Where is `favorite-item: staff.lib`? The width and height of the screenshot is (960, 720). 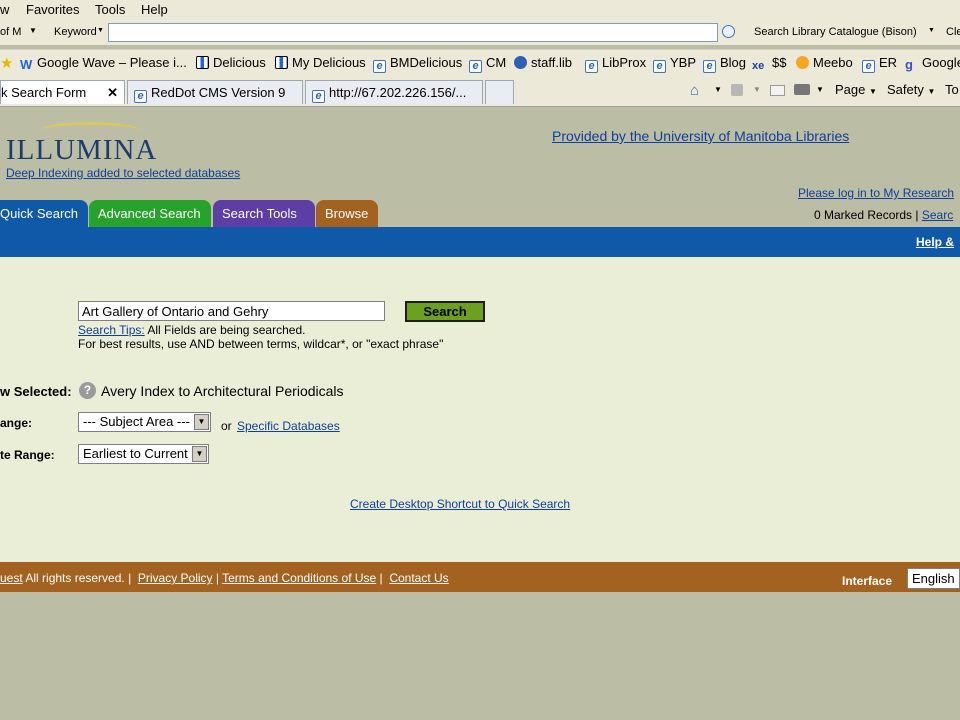 favorite-item: staff.lib is located at coordinates (543, 62).